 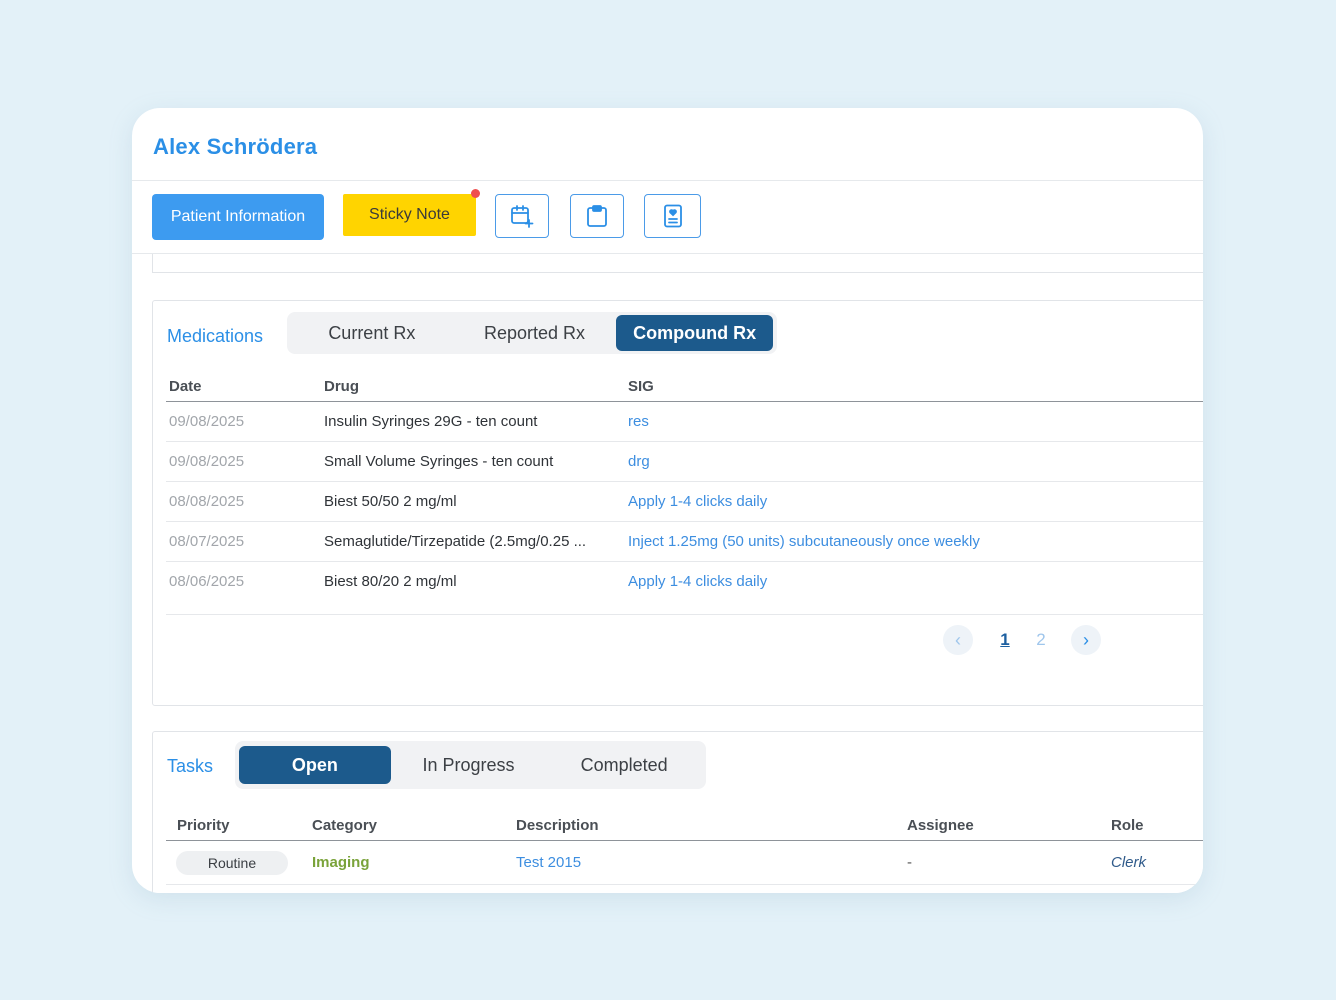 I want to click on table-row: Routine Imaging Test 2015 - Clerk, so click(x=684, y=862).